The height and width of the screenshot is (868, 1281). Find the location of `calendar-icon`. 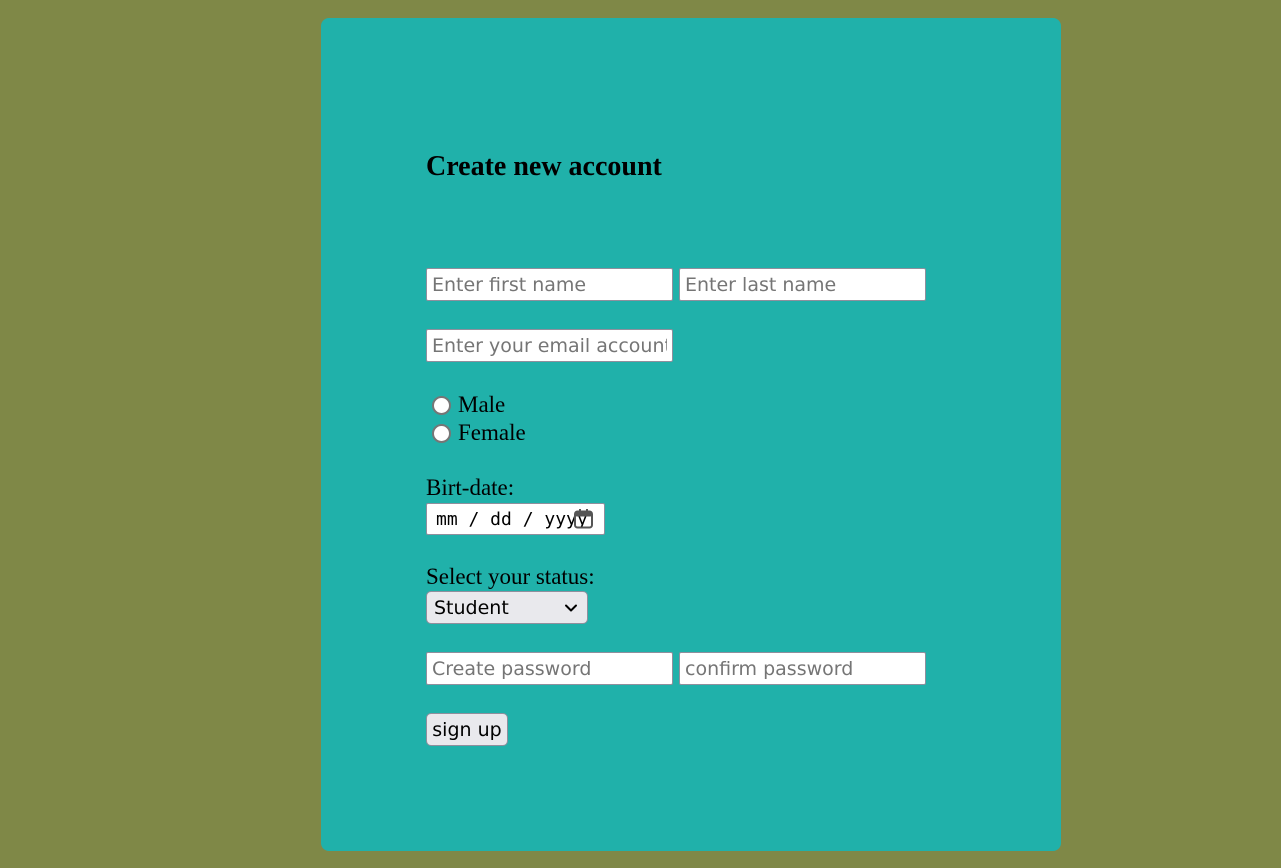

calendar-icon is located at coordinates (583, 519).